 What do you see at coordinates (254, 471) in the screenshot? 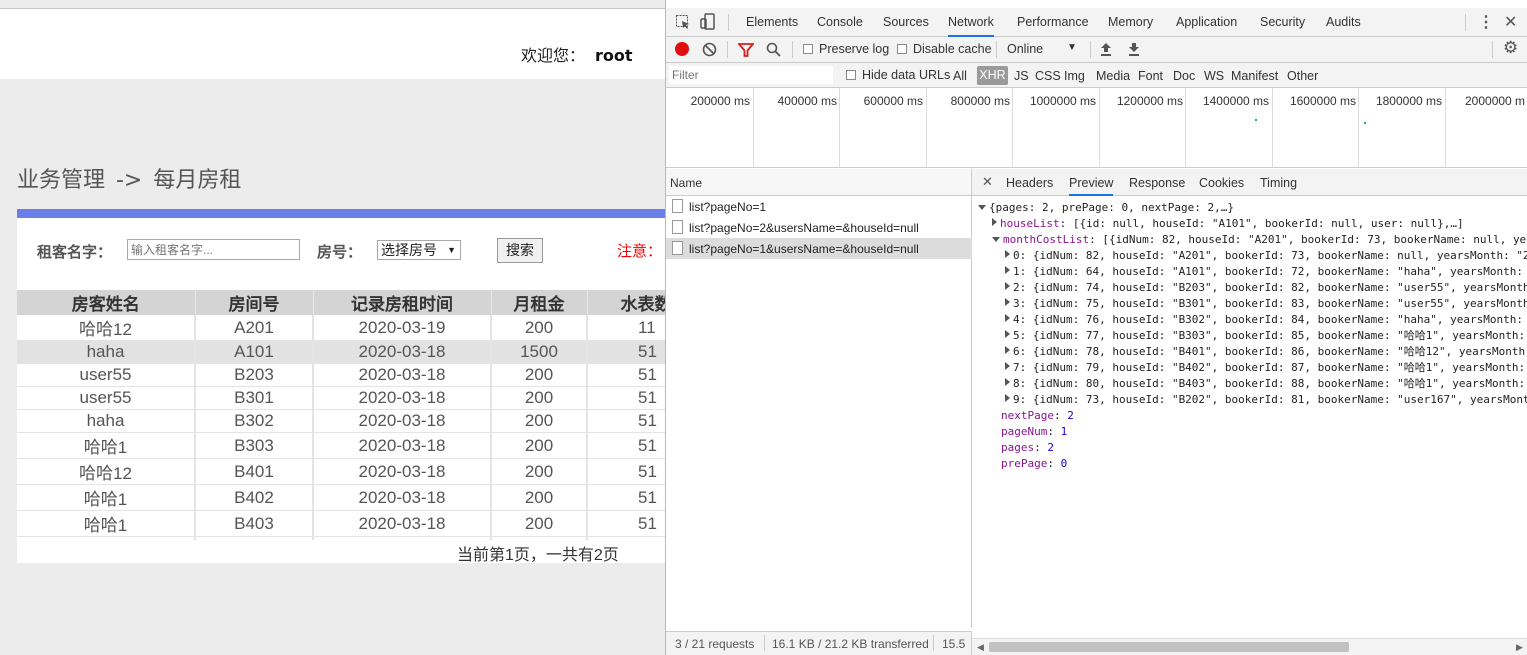
I see `table-cell: B401` at bounding box center [254, 471].